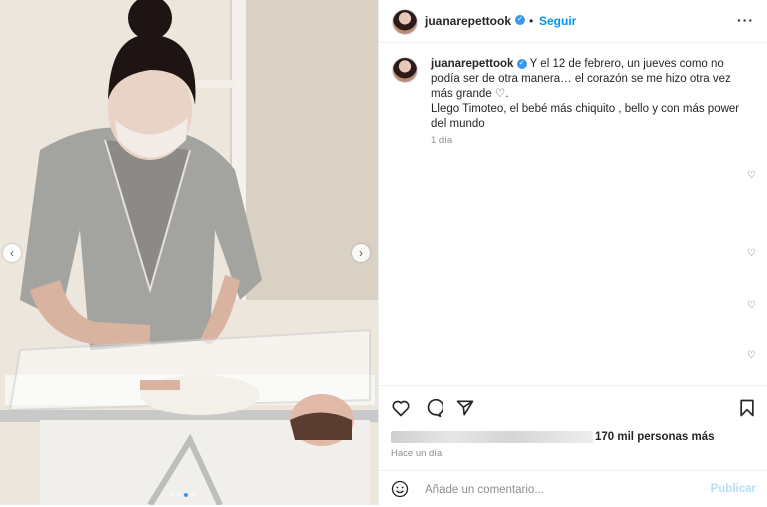  What do you see at coordinates (745, 20) in the screenshot?
I see `more-options-icon: ···` at bounding box center [745, 20].